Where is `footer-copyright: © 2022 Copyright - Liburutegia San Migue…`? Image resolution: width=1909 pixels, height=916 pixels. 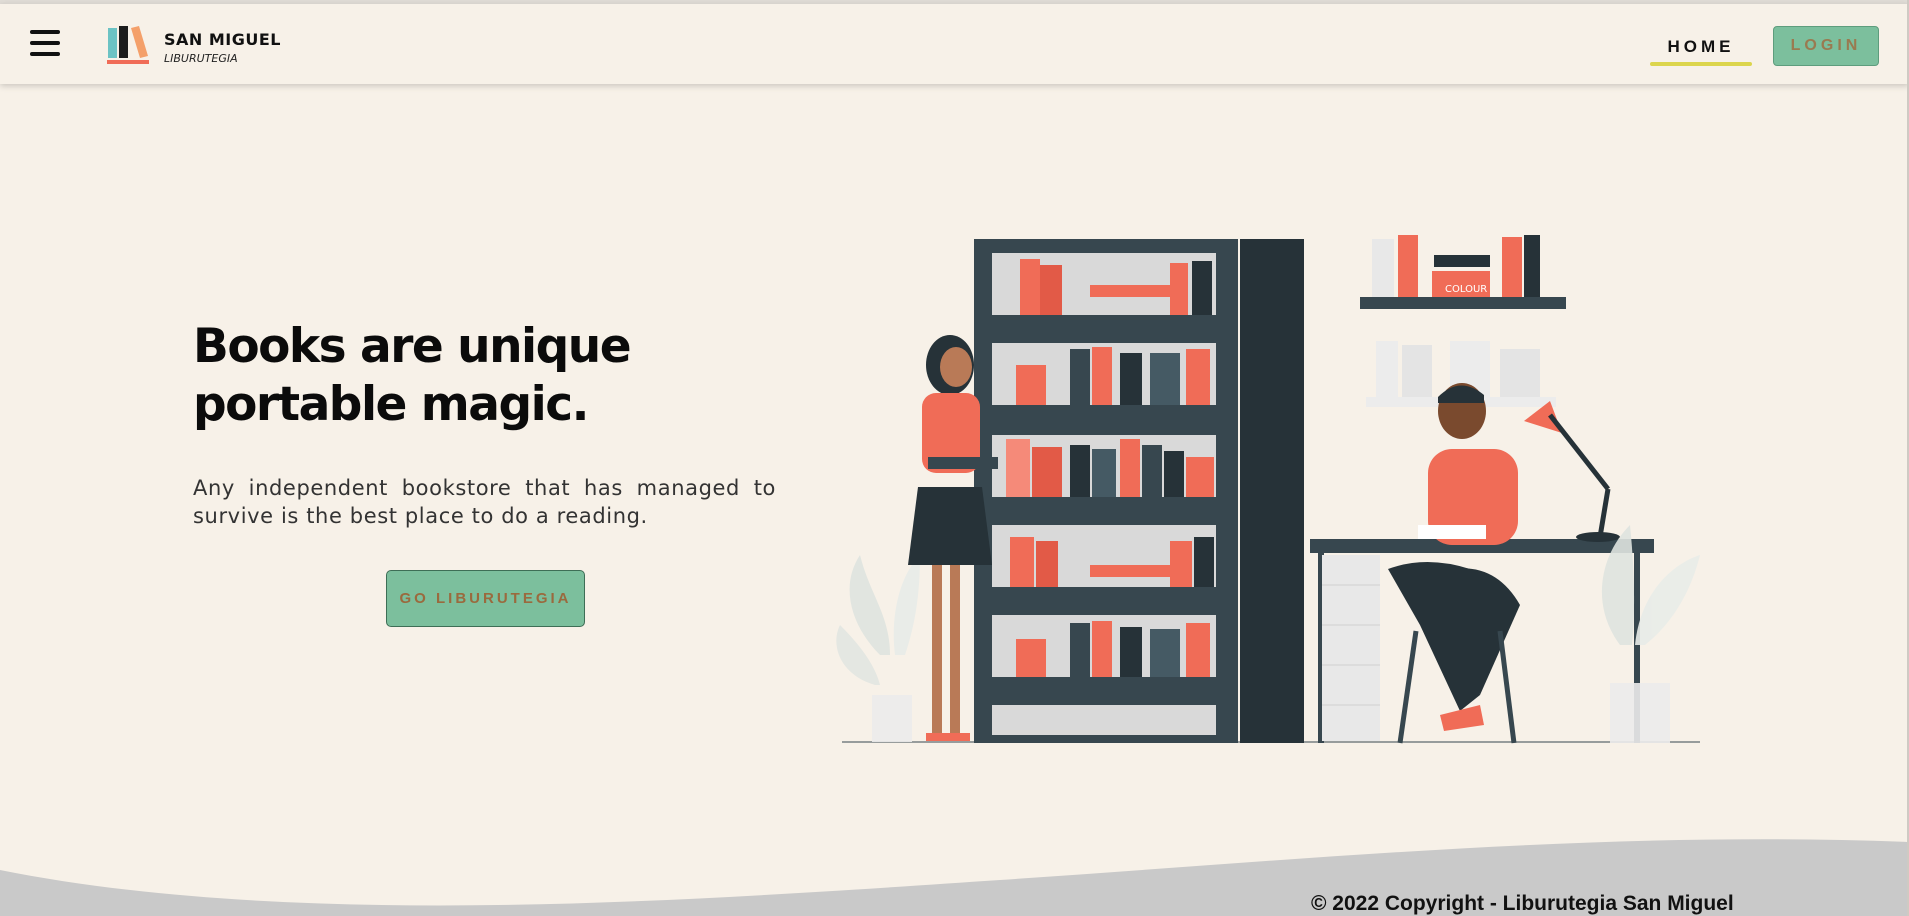
footer-copyright: © 2022 Copyright - Liburutegia San Migue… is located at coordinates (1522, 903).